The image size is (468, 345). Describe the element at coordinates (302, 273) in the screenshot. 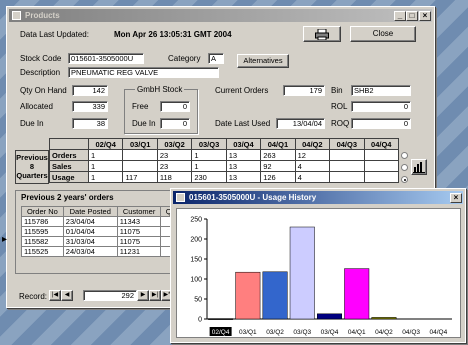

I see `bar-03-q3` at that location.